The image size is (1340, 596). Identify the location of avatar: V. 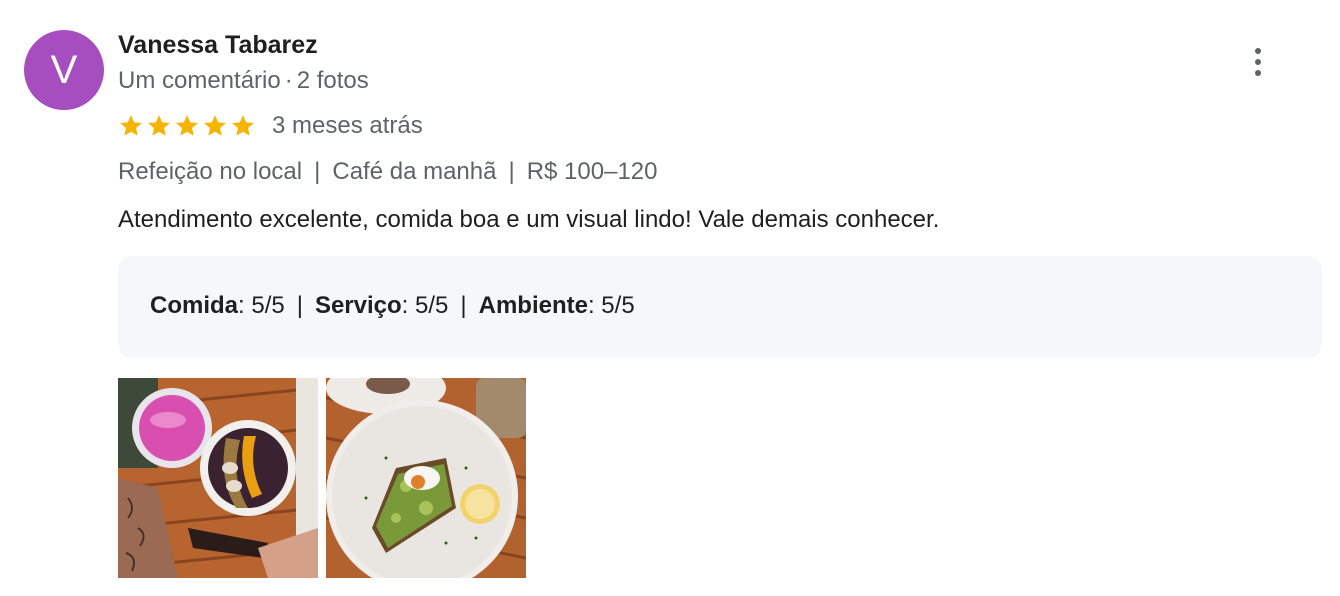
(64, 70).